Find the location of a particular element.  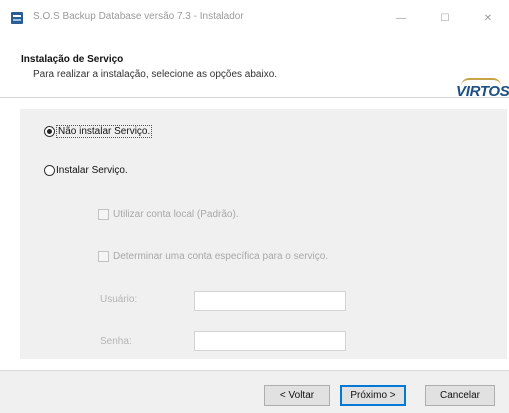

radio-unselected-icon is located at coordinates (49, 170).